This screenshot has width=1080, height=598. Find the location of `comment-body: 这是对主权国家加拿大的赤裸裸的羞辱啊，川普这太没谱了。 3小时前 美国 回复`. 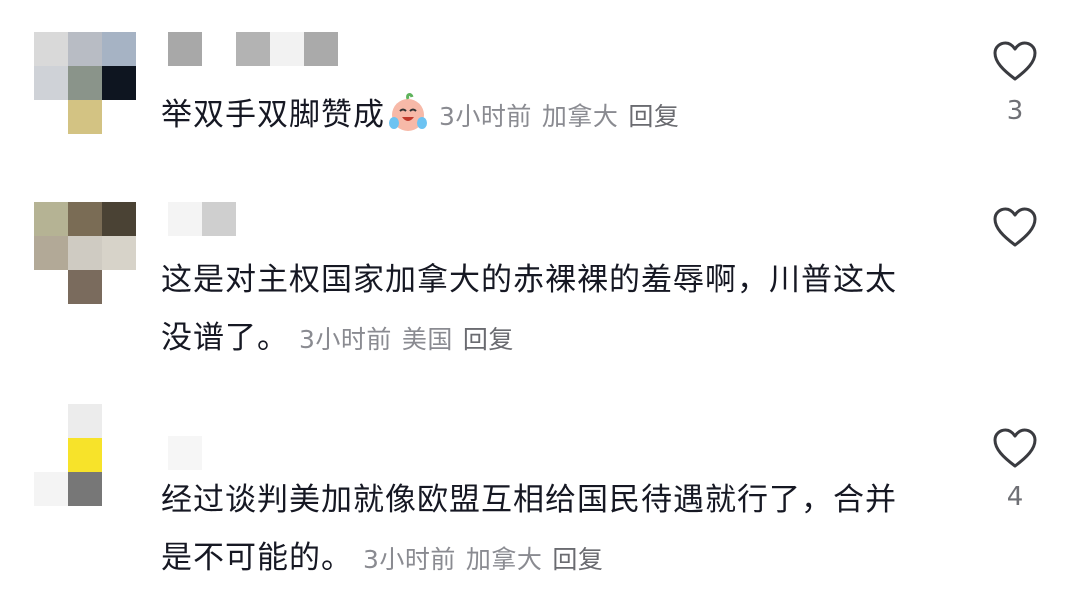

comment-body: 这是对主权国家加拿大的赤裸裸的羞辱啊，川普这太没谱了。 3小时前 美国 回复 is located at coordinates (541, 310).